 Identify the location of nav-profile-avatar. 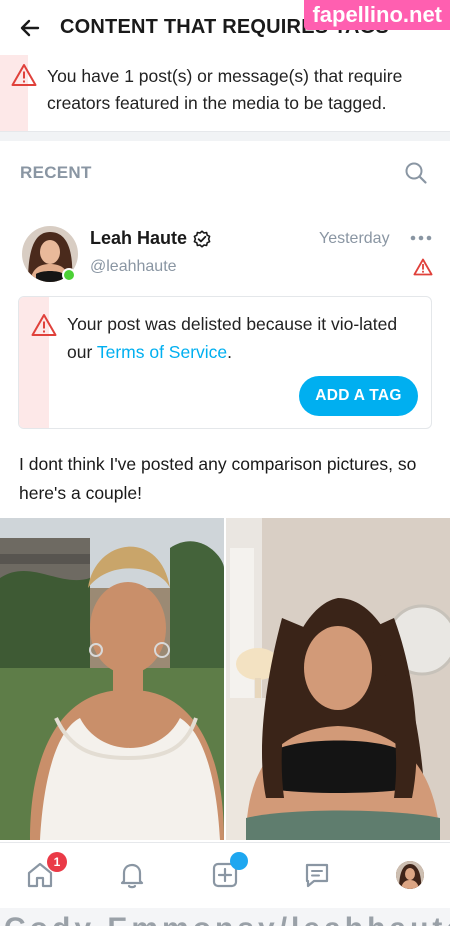
(410, 875).